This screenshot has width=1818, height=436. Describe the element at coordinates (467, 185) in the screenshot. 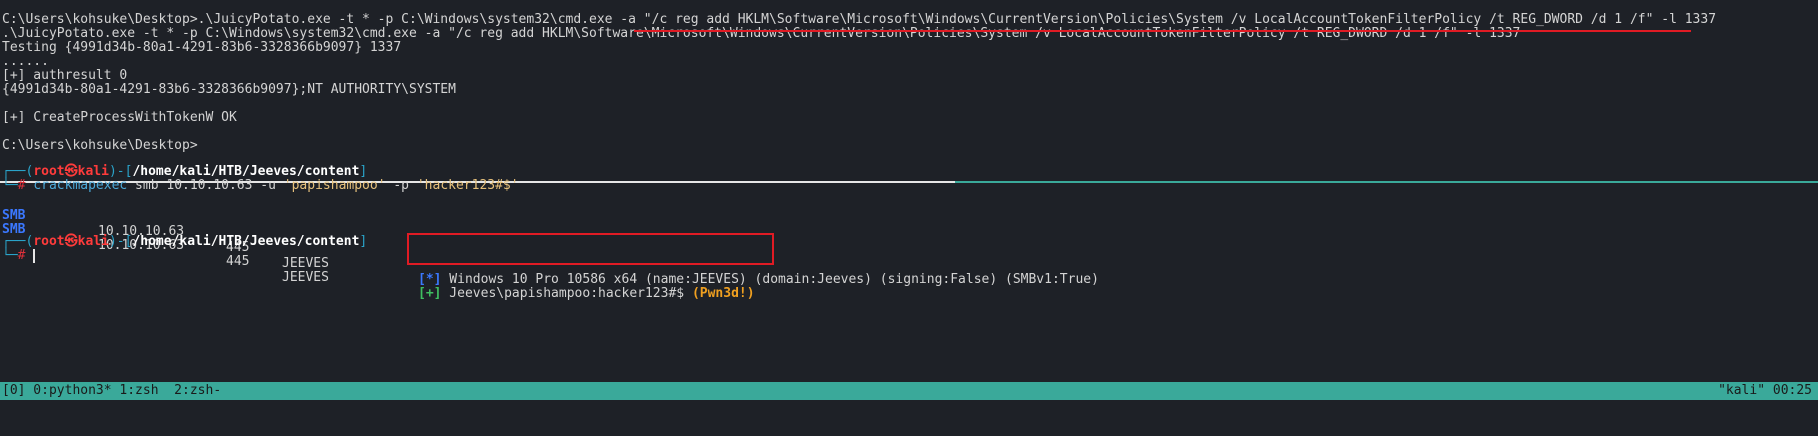

I see `command-pass-string: 'hacker123#$'` at that location.